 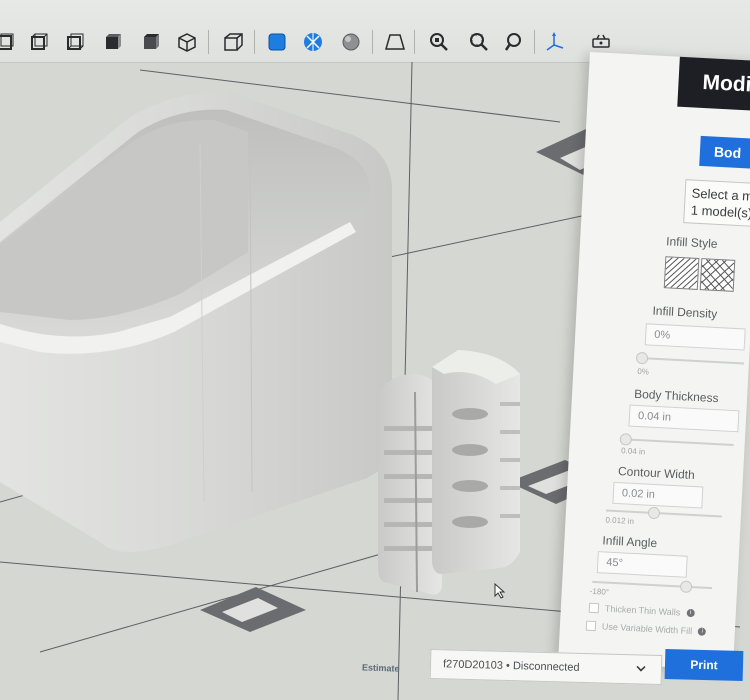 What do you see at coordinates (599, 591) in the screenshot?
I see `infill-angle-min: -180°` at bounding box center [599, 591].